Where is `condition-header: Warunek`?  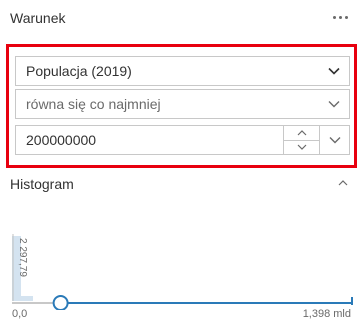
condition-header: Warunek is located at coordinates (179, 20).